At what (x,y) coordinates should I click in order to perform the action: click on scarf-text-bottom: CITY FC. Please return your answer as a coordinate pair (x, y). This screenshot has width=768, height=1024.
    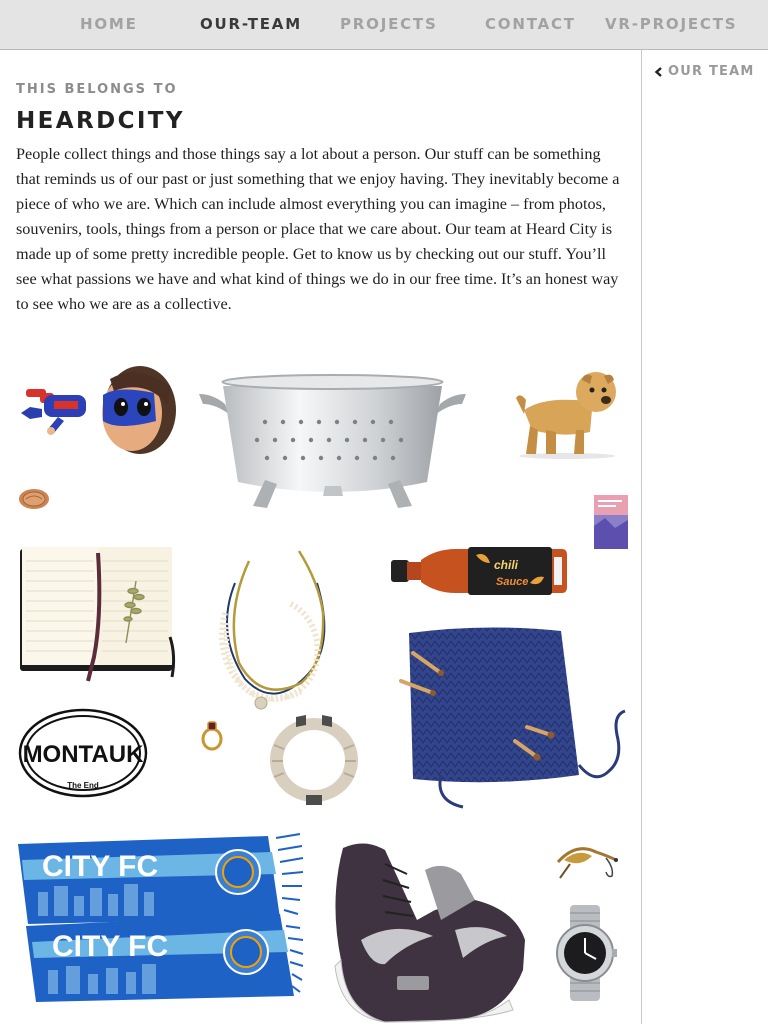
    Looking at the image, I should click on (110, 946).